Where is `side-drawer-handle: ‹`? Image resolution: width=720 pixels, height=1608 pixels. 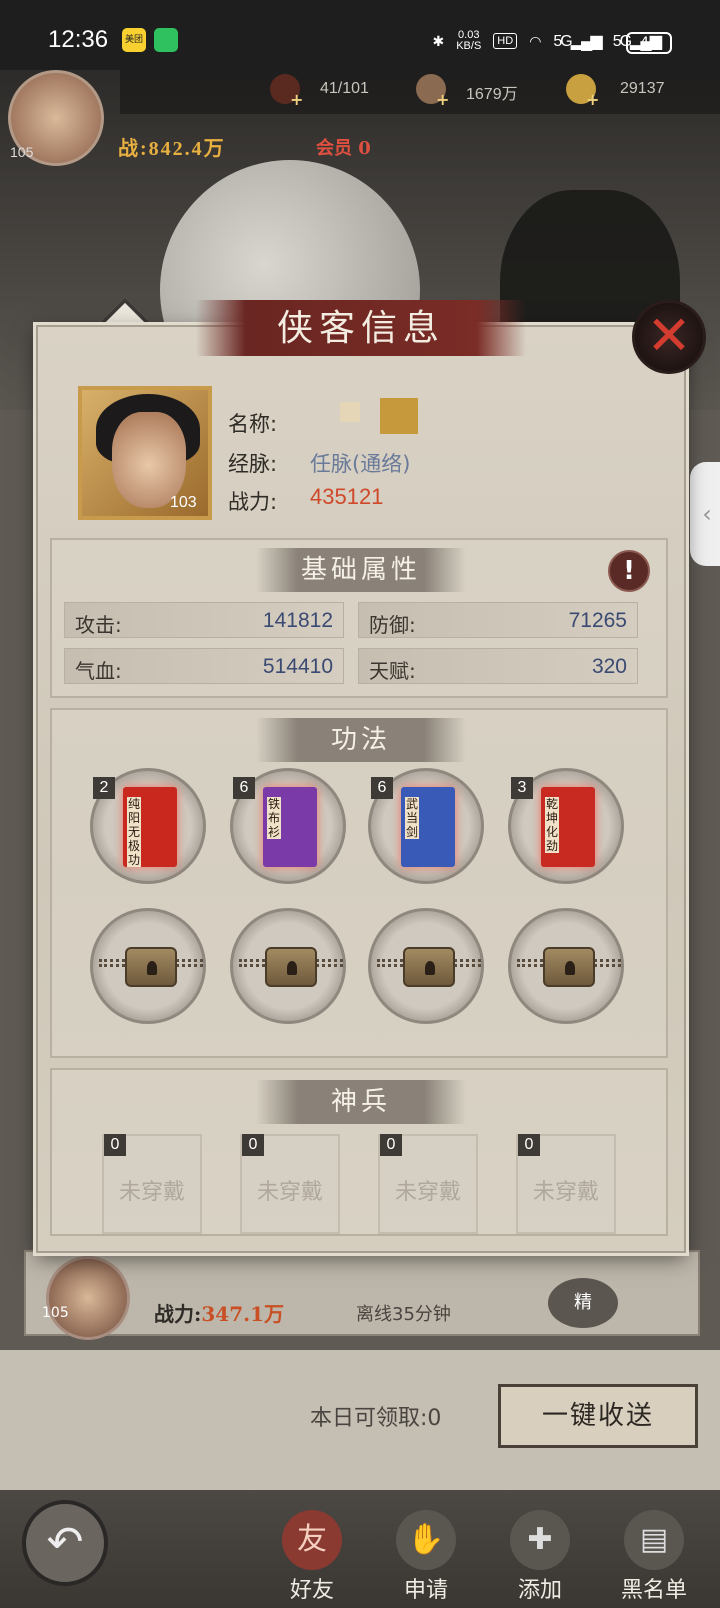 side-drawer-handle: ‹ is located at coordinates (705, 514).